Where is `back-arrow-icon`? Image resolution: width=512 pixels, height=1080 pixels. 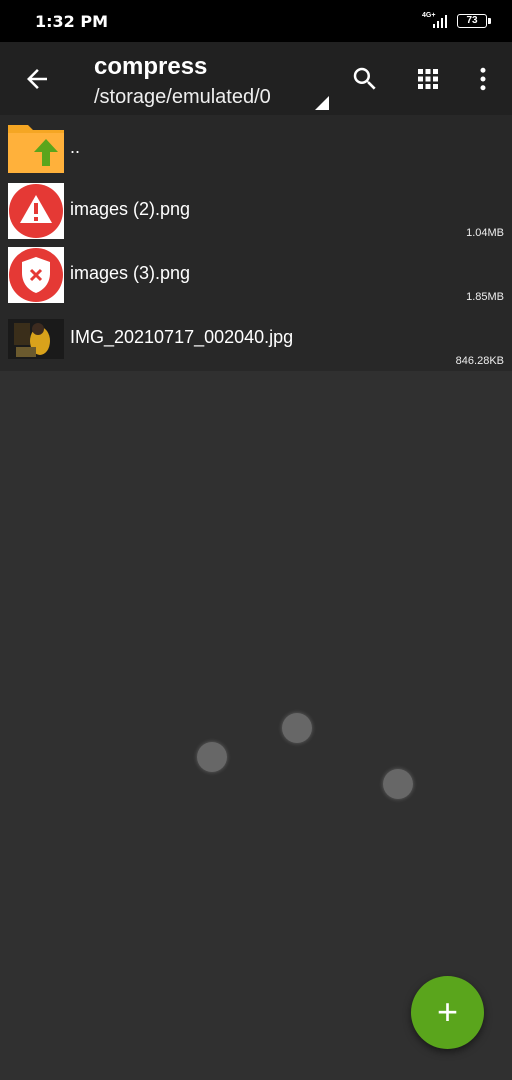 back-arrow-icon is located at coordinates (37, 79).